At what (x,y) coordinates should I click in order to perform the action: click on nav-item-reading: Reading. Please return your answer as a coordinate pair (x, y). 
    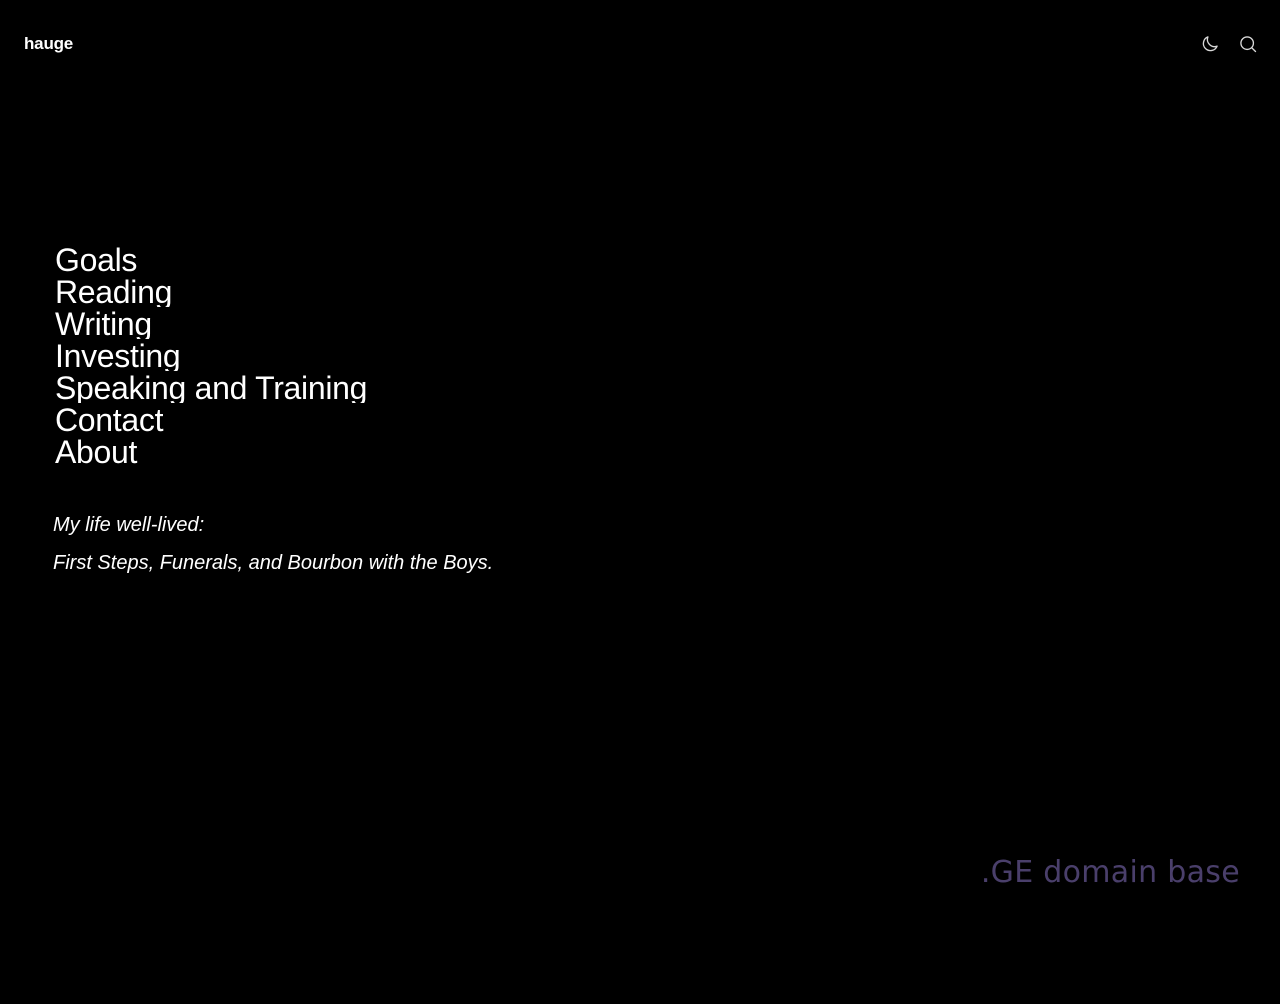
    Looking at the image, I should click on (211, 291).